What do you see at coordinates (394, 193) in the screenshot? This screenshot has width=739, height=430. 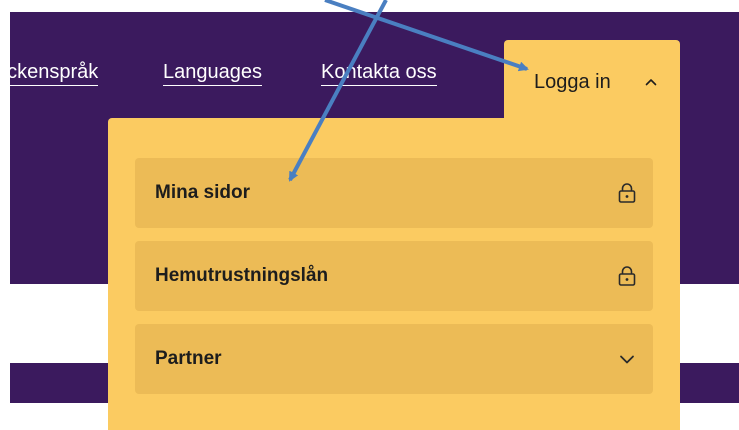 I see `menu-item-mina-sidor: Mina sidor` at bounding box center [394, 193].